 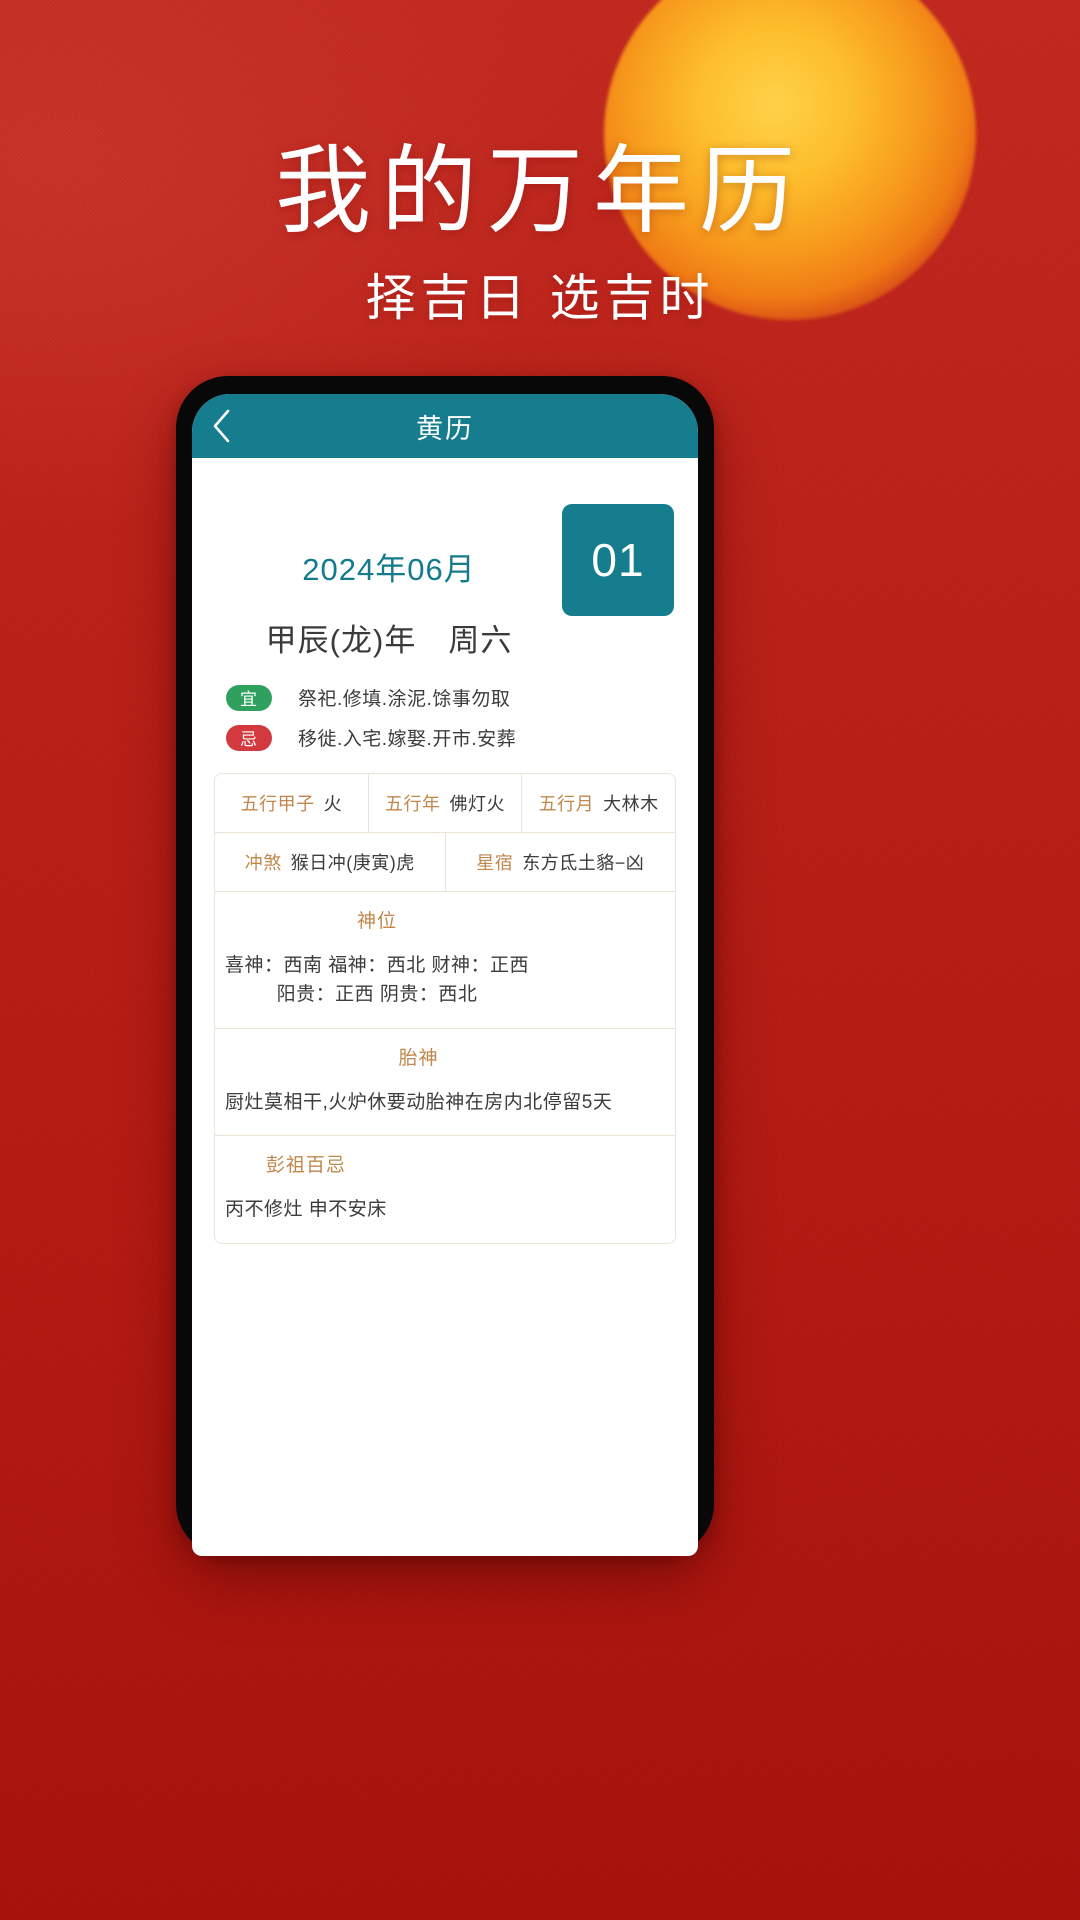 I want to click on block-taishen: 胎神 厨灶莫相干,火炉休要动胎神在房内北停留5天, so click(x=418, y=1082).